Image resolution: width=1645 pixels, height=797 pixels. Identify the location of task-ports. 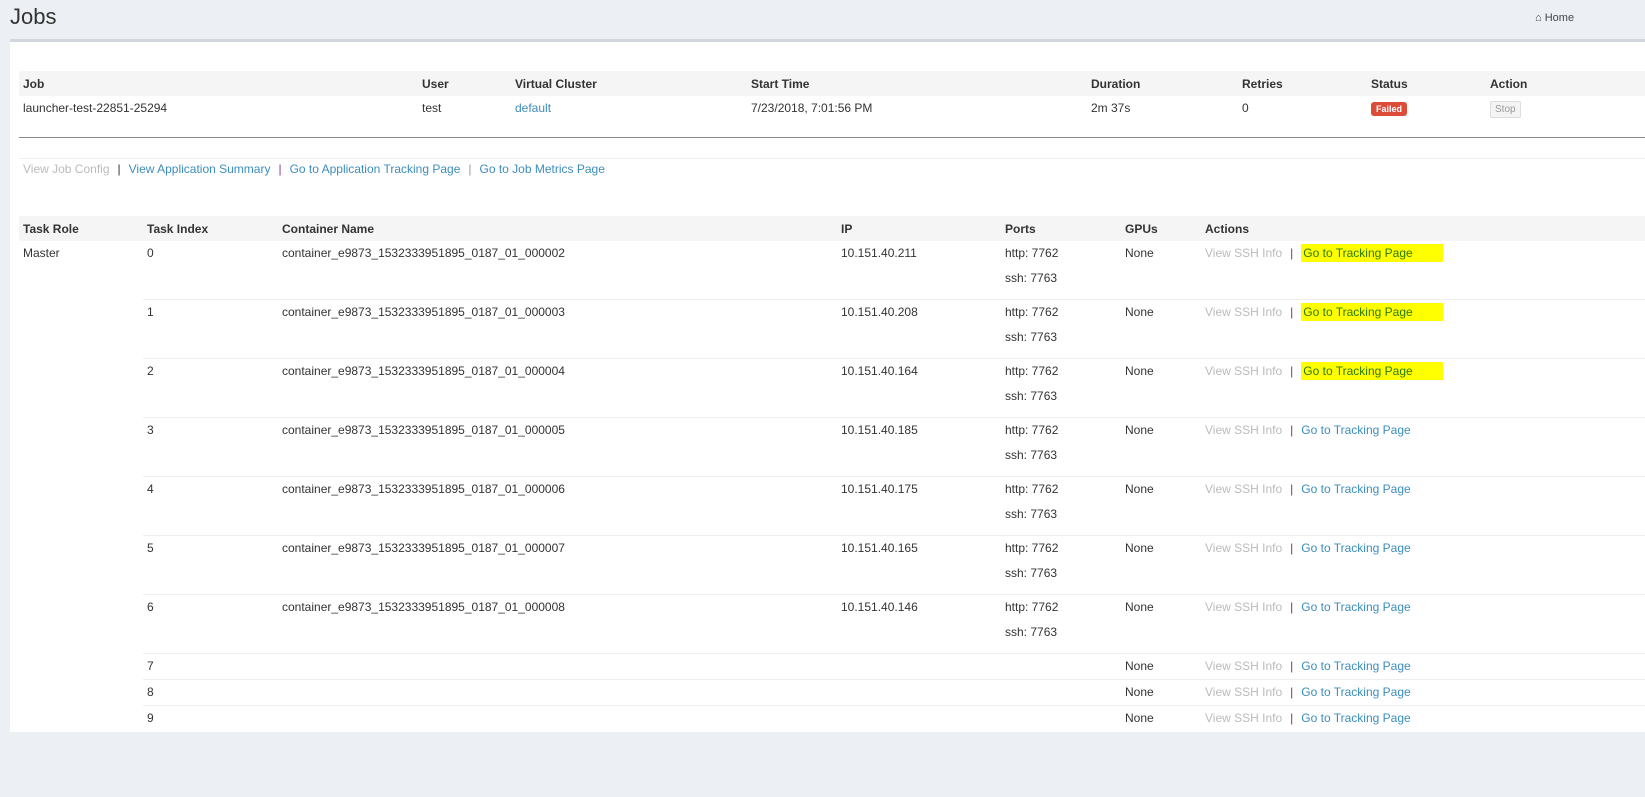
(1061, 666).